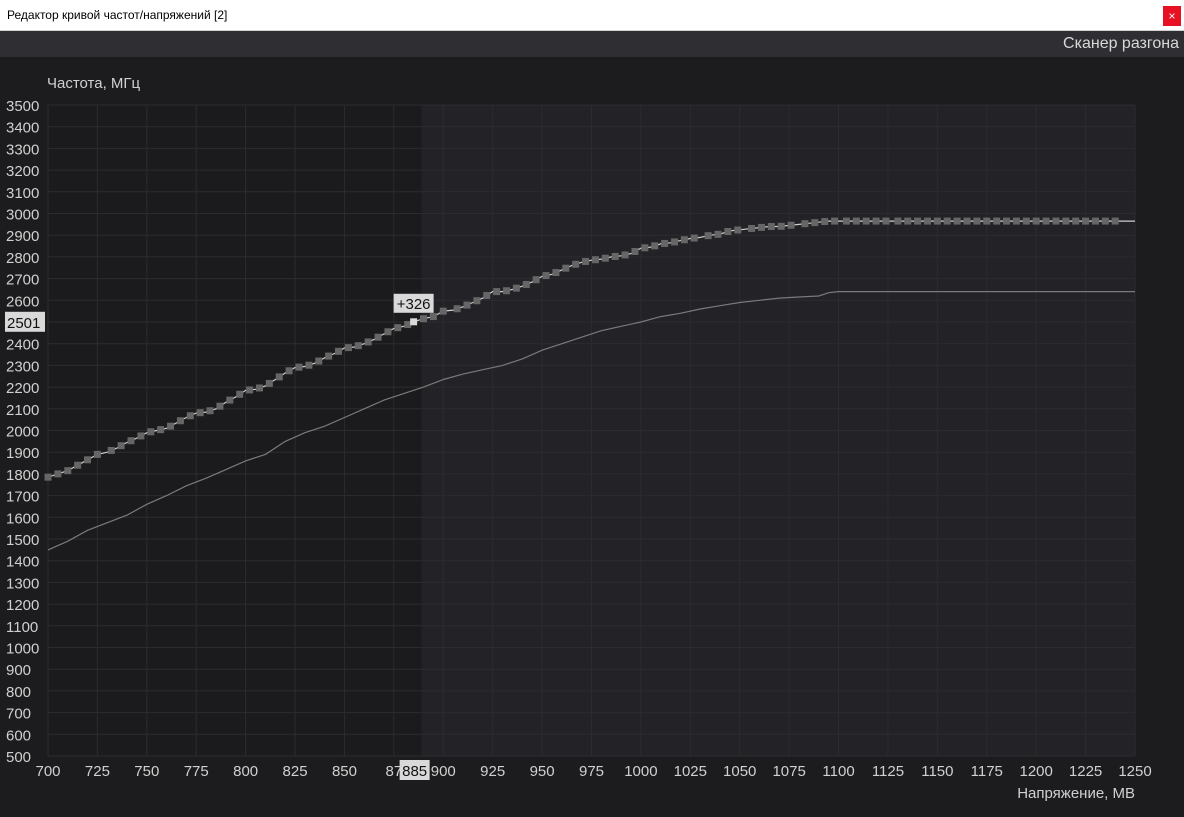 Image resolution: width=1184 pixels, height=817 pixels. What do you see at coordinates (414, 322) in the screenshot?
I see `selected-curve-point` at bounding box center [414, 322].